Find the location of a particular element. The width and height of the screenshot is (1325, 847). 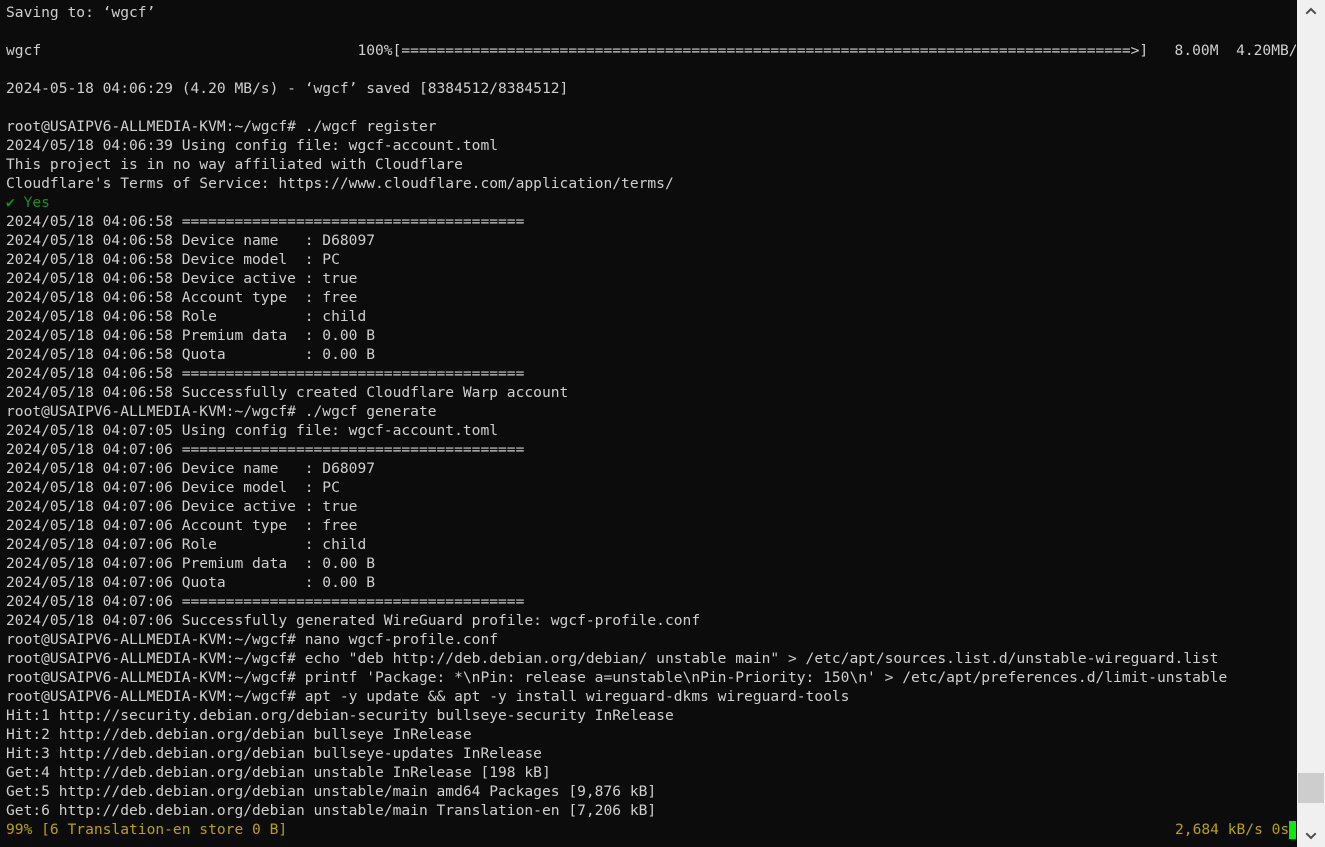

terminal-line: 2024/05/18 04:06:58 Device model : PC is located at coordinates (173, 259).